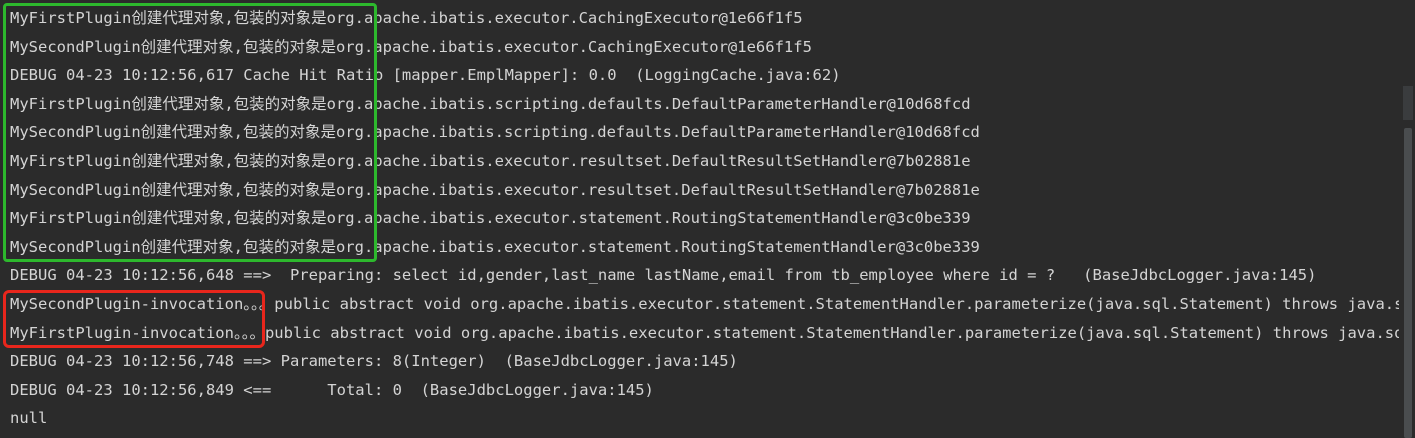 The image size is (1415, 438). Describe the element at coordinates (1408, 283) in the screenshot. I see `scrollbar-thumb` at that location.